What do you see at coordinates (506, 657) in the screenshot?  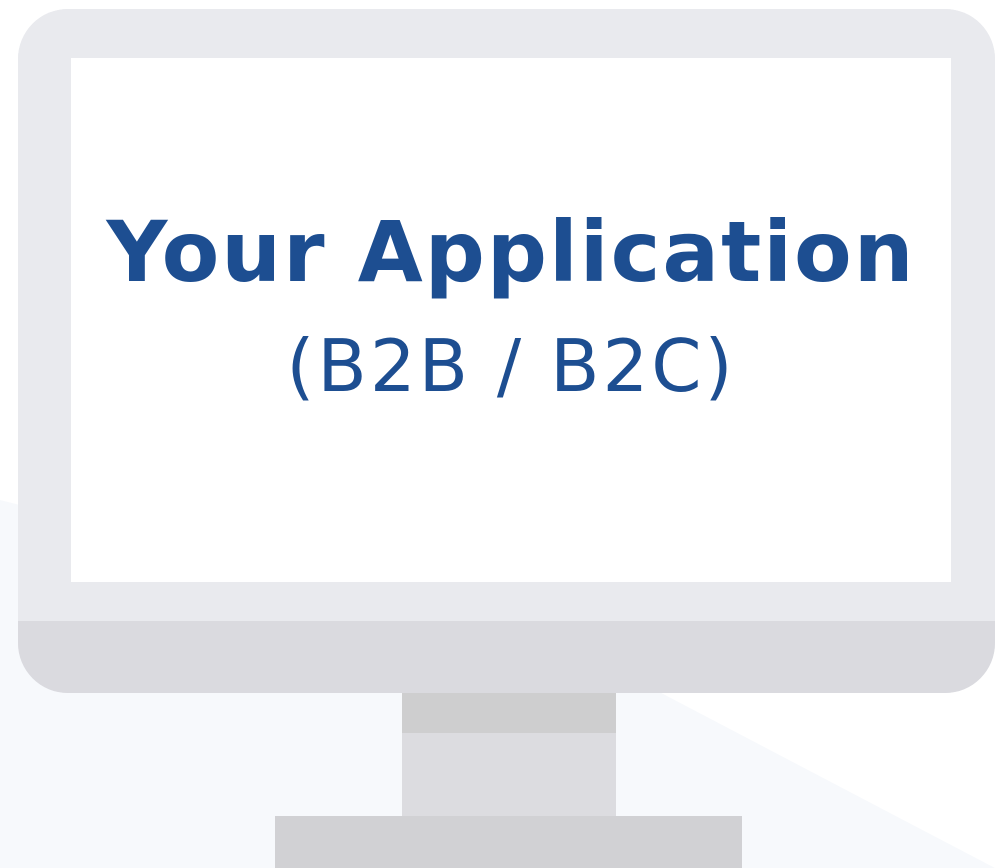 I see `monitor-chin` at bounding box center [506, 657].